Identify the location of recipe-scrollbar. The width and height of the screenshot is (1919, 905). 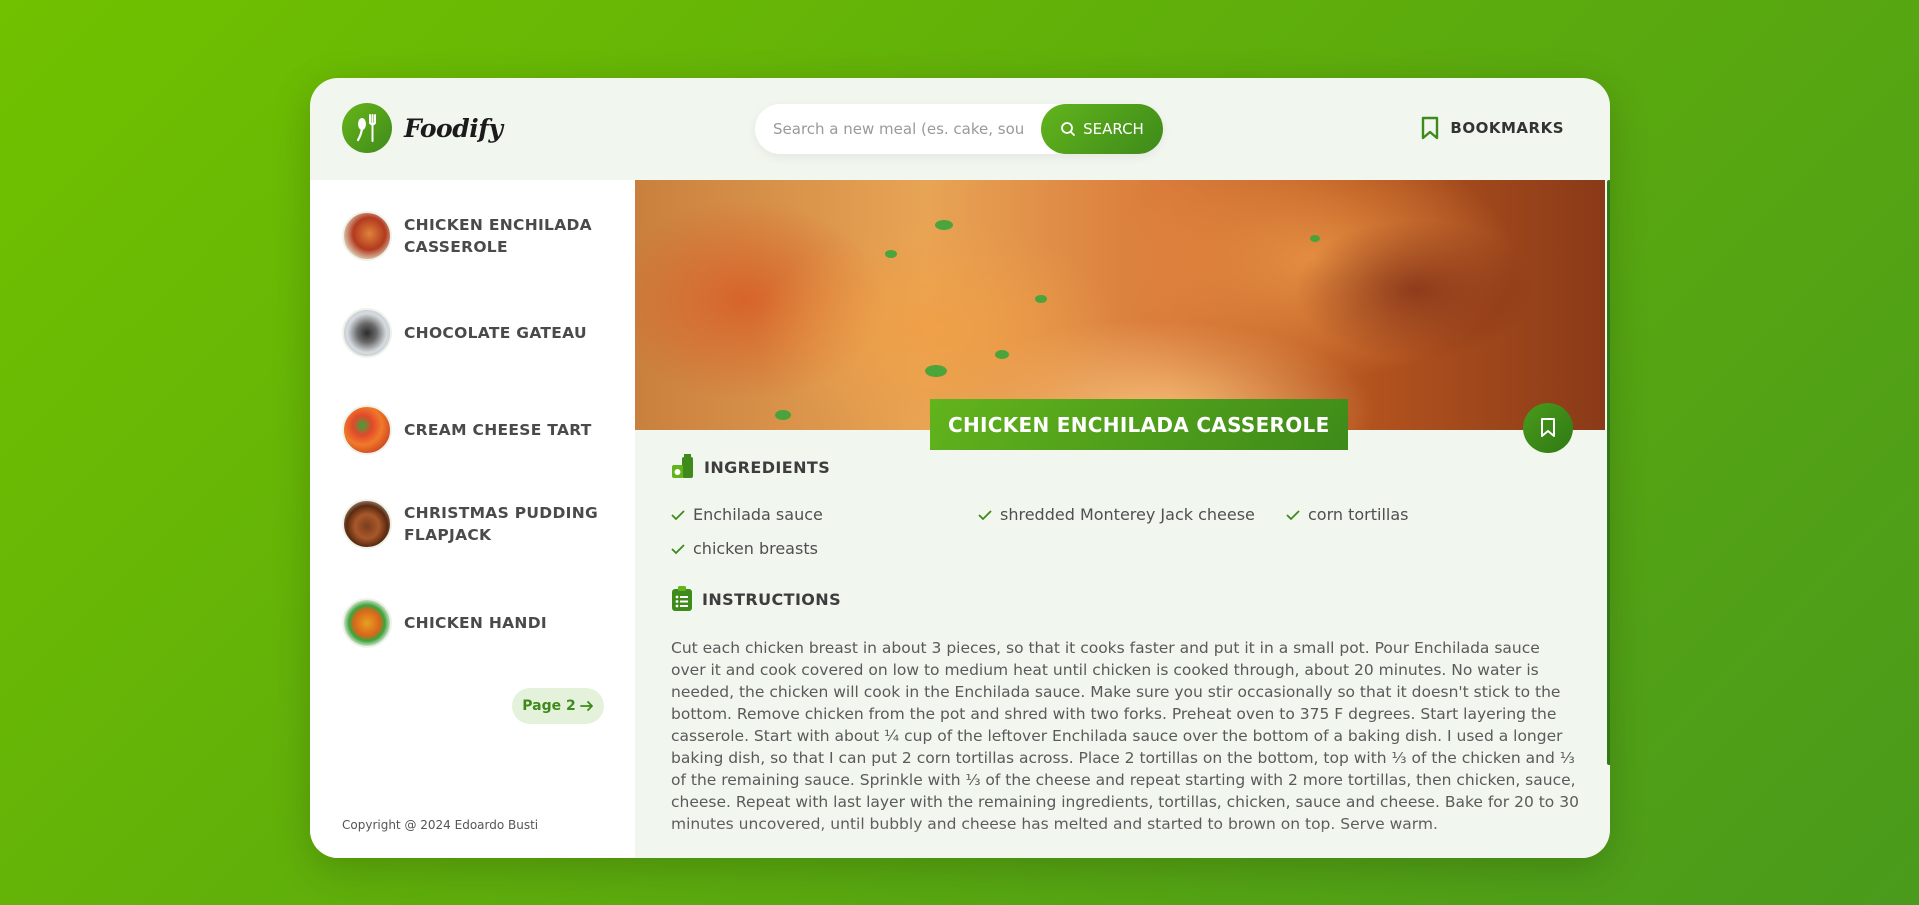
(1608, 472).